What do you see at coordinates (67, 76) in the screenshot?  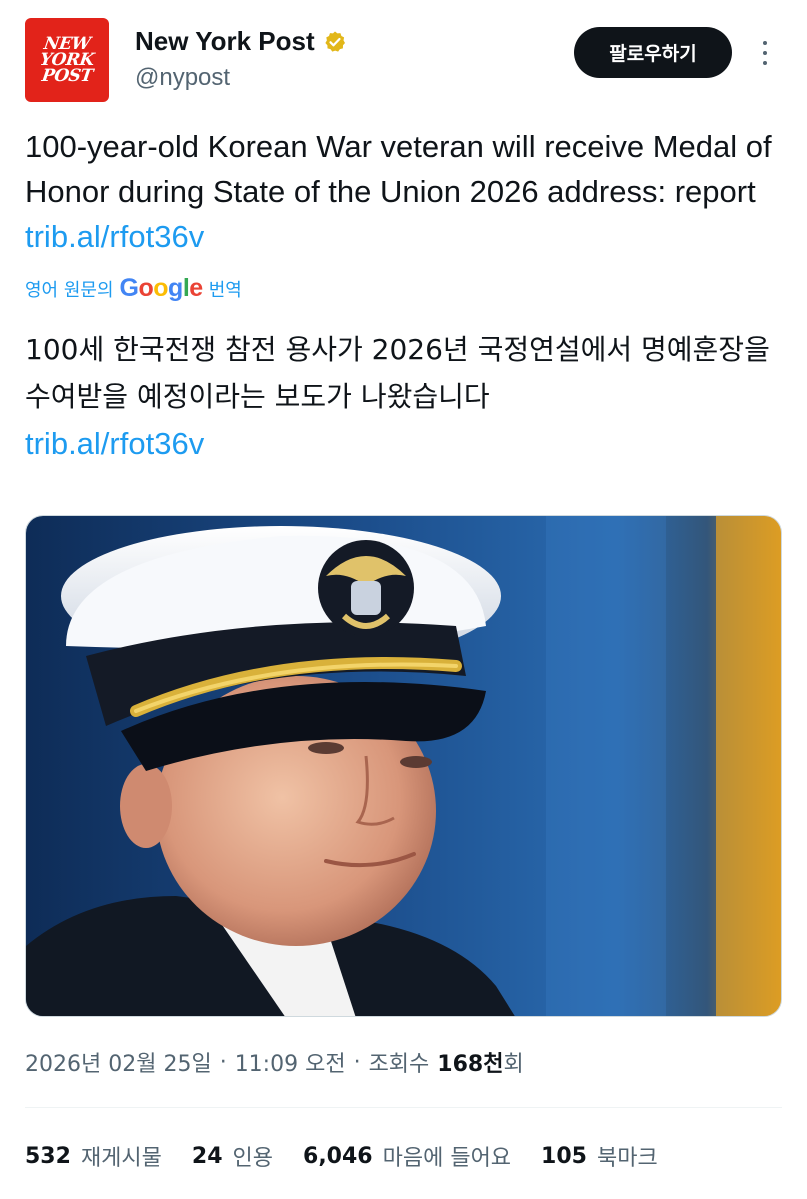 I see `logo-line-3: POST` at bounding box center [67, 76].